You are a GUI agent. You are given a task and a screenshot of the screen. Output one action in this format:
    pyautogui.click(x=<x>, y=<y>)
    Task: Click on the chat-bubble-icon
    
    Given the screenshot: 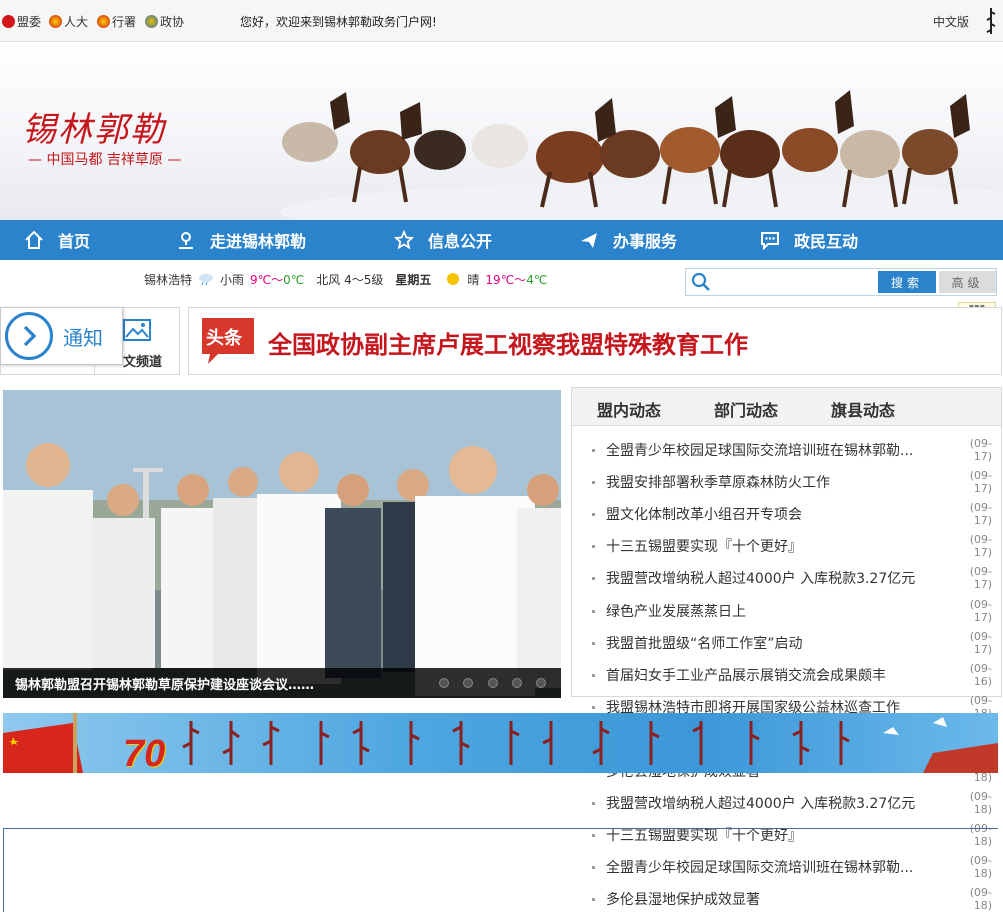 What is the action you would take?
    pyautogui.click(x=770, y=241)
    